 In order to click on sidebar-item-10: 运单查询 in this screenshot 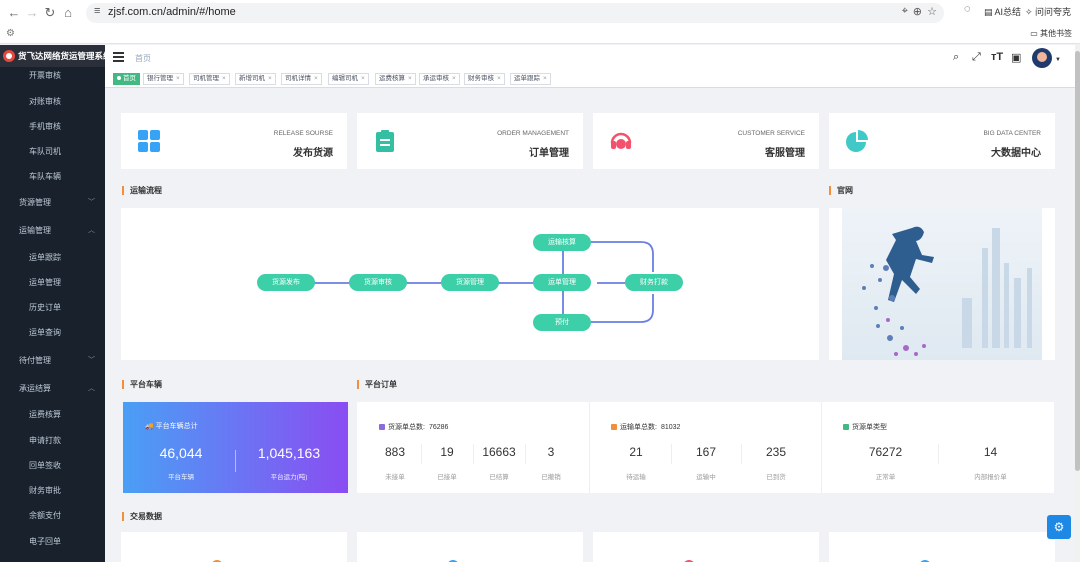, I will do `click(52, 333)`.